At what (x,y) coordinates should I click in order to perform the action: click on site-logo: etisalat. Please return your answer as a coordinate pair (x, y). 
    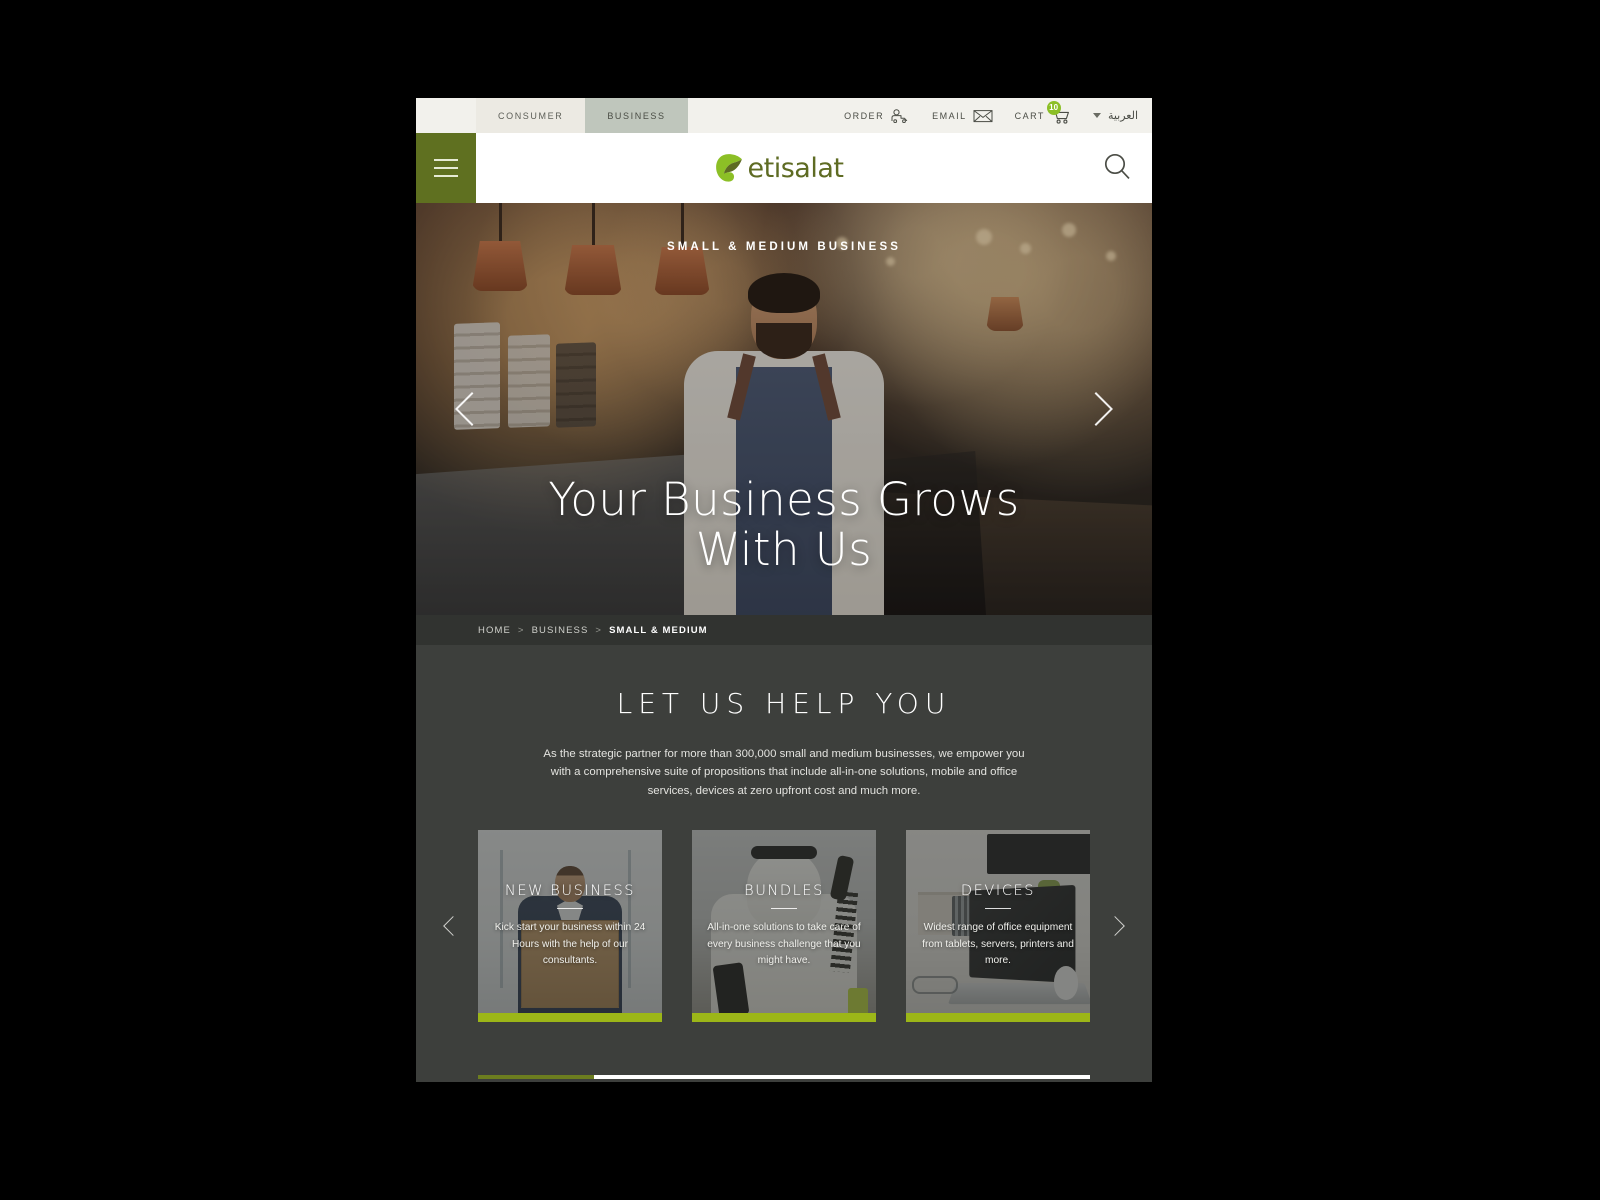
    Looking at the image, I should click on (779, 168).